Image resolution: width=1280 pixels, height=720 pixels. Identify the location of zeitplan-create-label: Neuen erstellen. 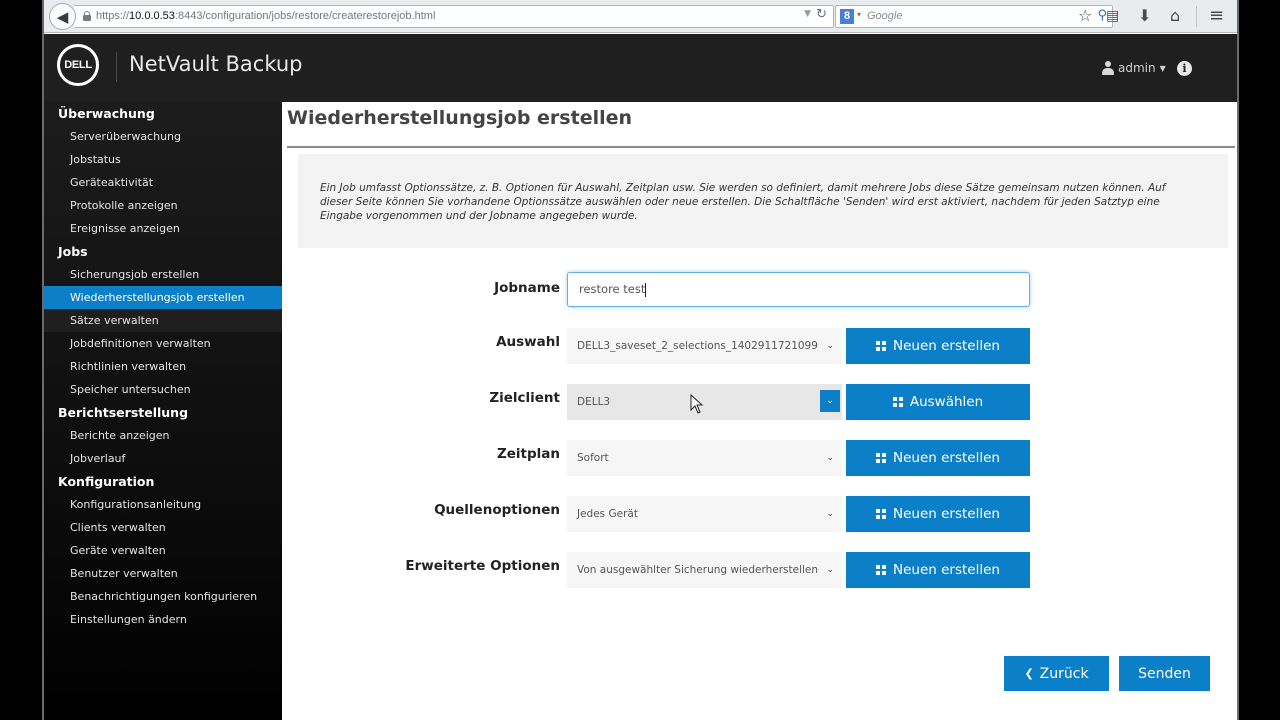
(946, 458).